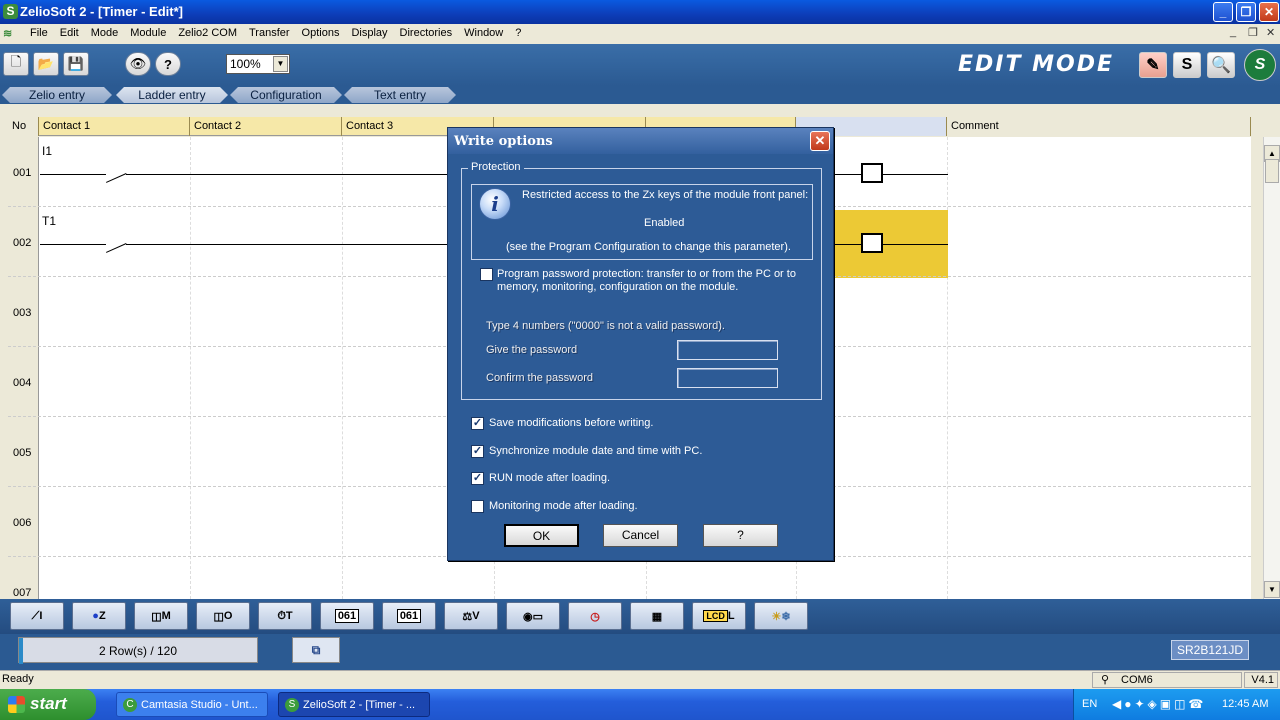 The image size is (1280, 720). What do you see at coordinates (820, 141) in the screenshot?
I see `dialog-close-button: ✕` at bounding box center [820, 141].